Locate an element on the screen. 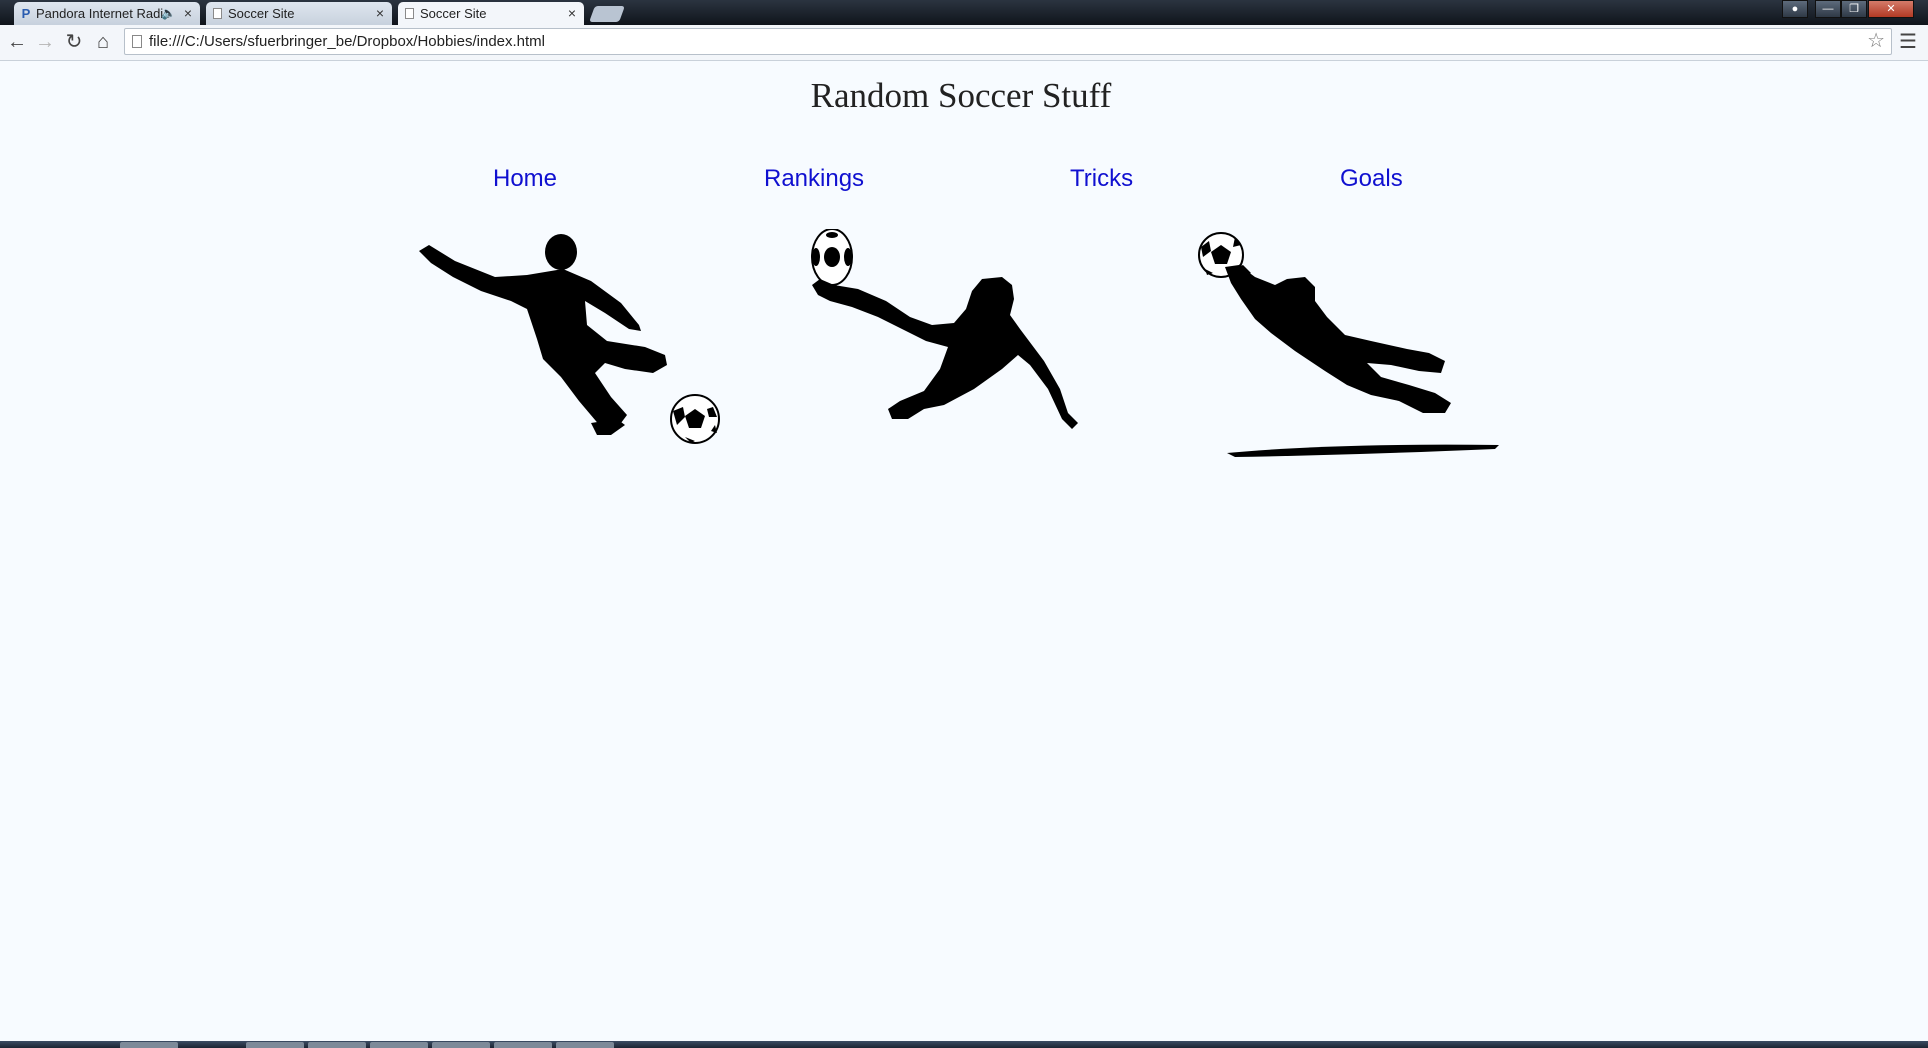  page-scrollbar is located at coordinates (1924, 551).